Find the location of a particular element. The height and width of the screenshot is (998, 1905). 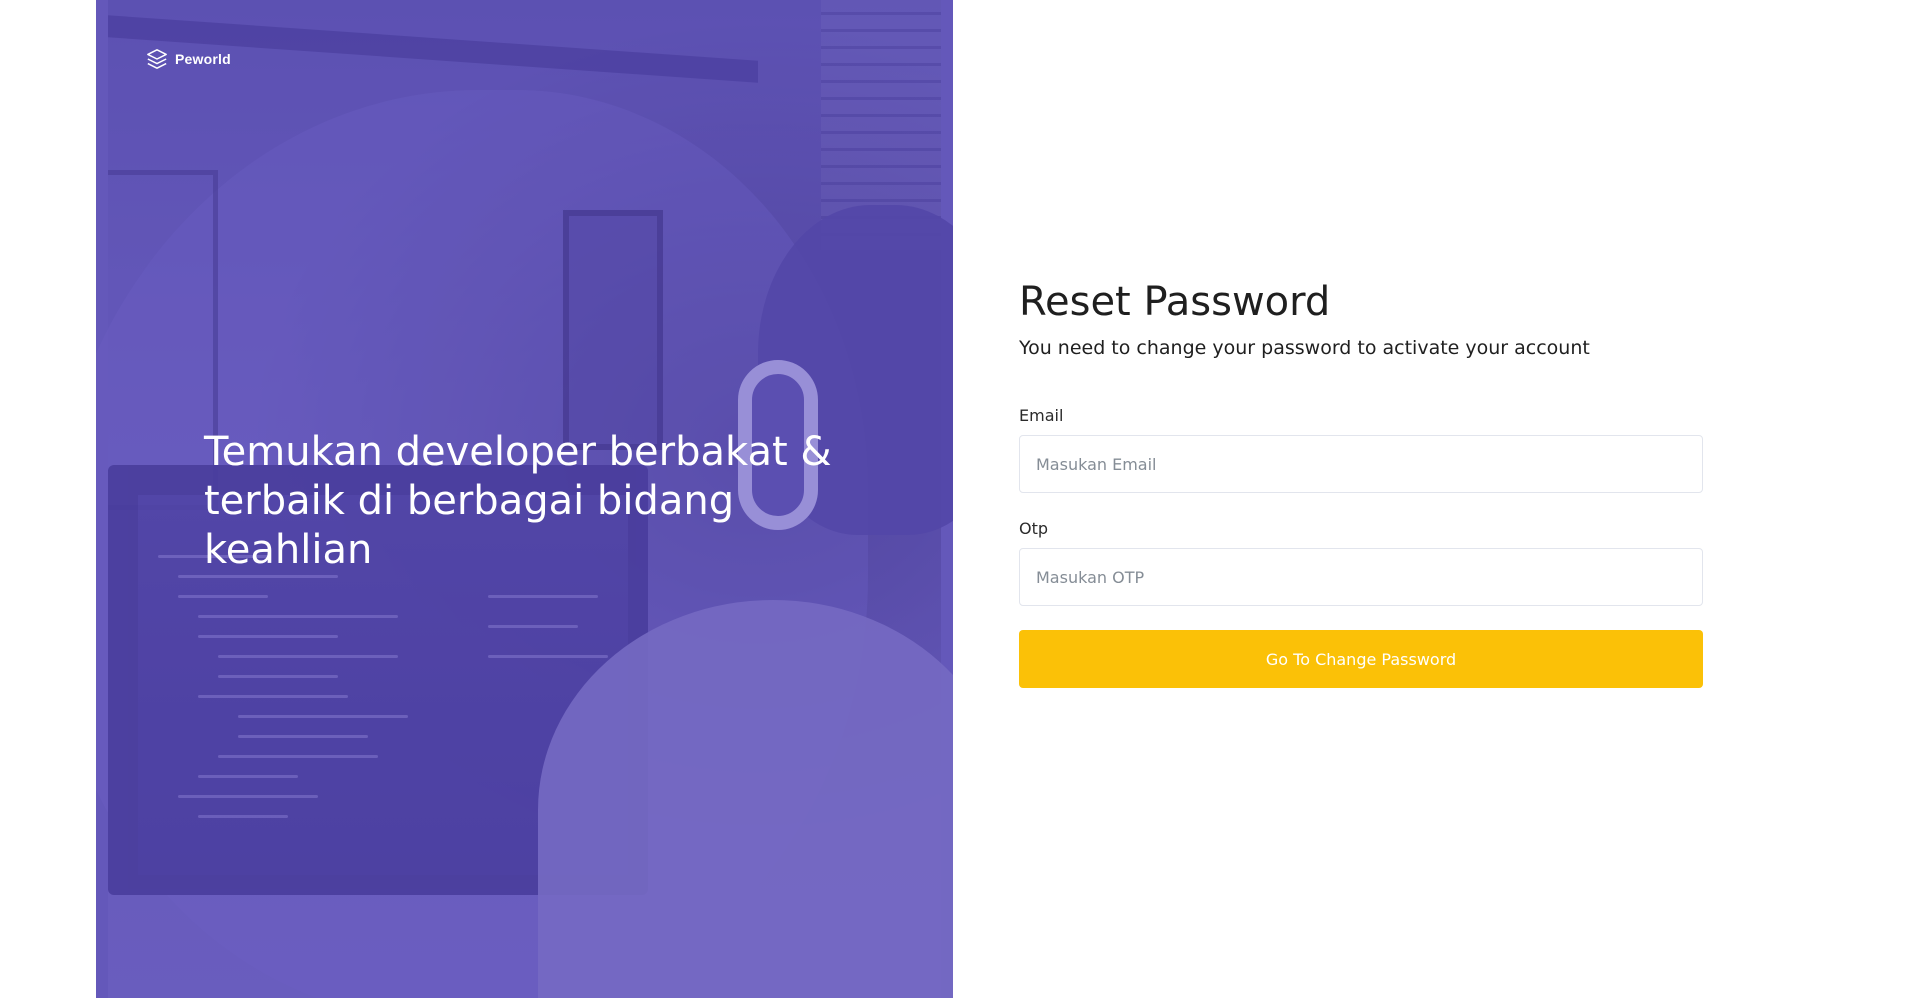

otp-label: Otp is located at coordinates (1034, 528).